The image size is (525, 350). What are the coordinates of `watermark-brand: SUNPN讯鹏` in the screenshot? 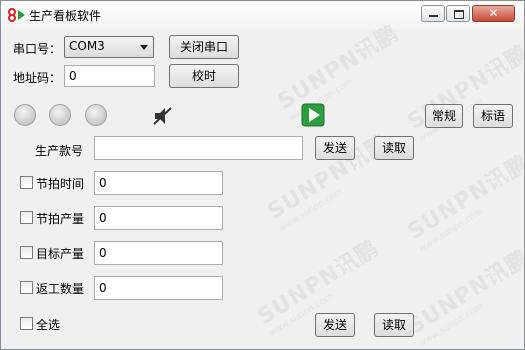 It's located at (338, 67).